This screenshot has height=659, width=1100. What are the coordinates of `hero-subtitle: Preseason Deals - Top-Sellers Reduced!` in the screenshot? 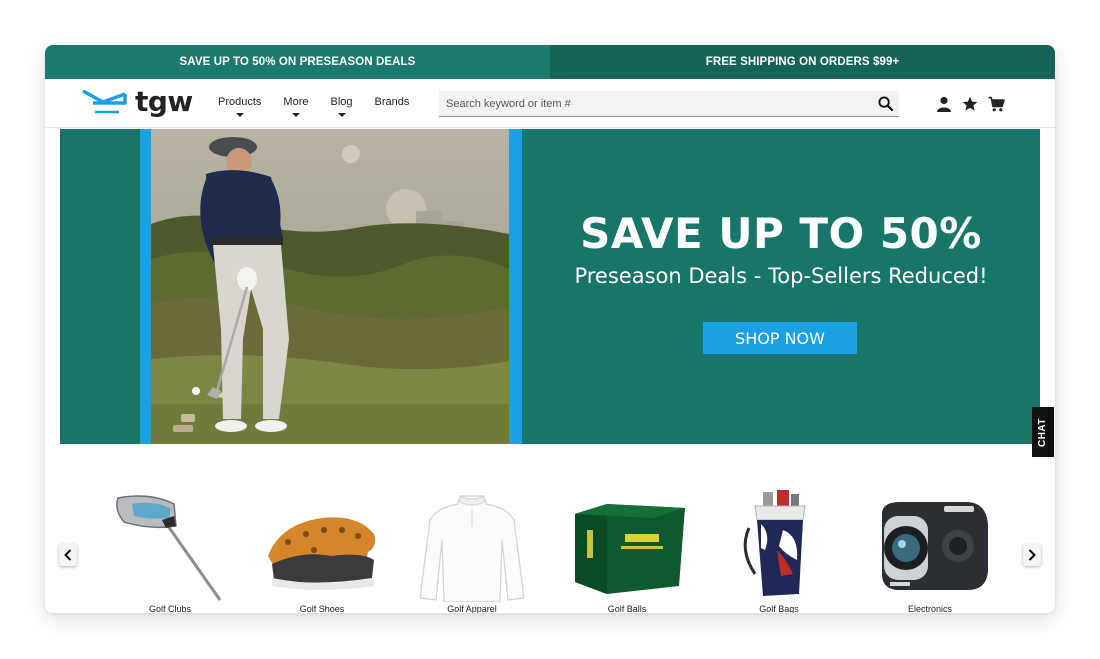 It's located at (781, 276).